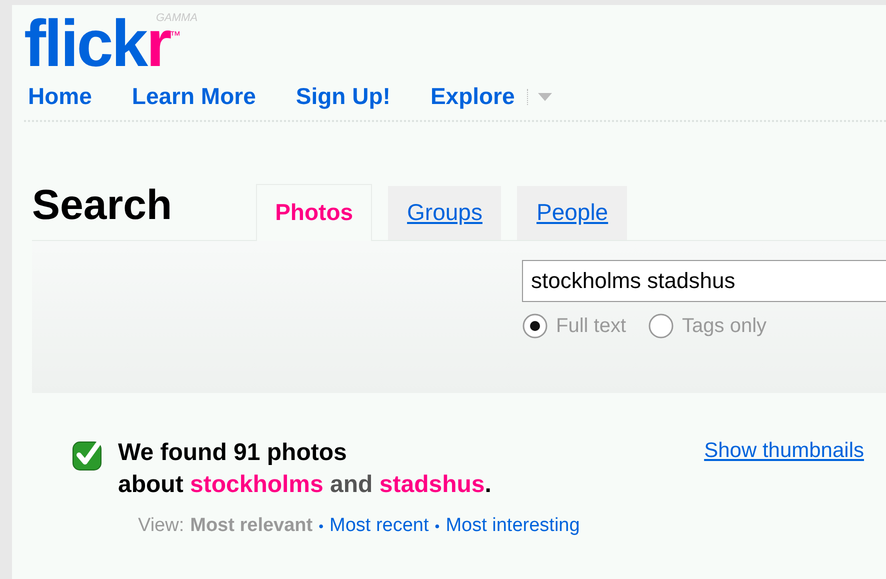 This screenshot has width=886, height=579. What do you see at coordinates (591, 326) in the screenshot?
I see `radio-label: Full text` at bounding box center [591, 326].